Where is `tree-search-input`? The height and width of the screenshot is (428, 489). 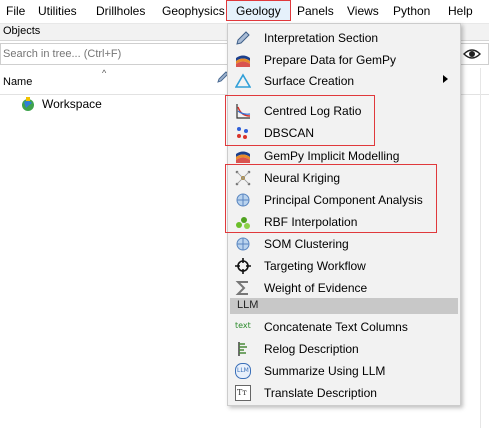 tree-search-input is located at coordinates (113, 54).